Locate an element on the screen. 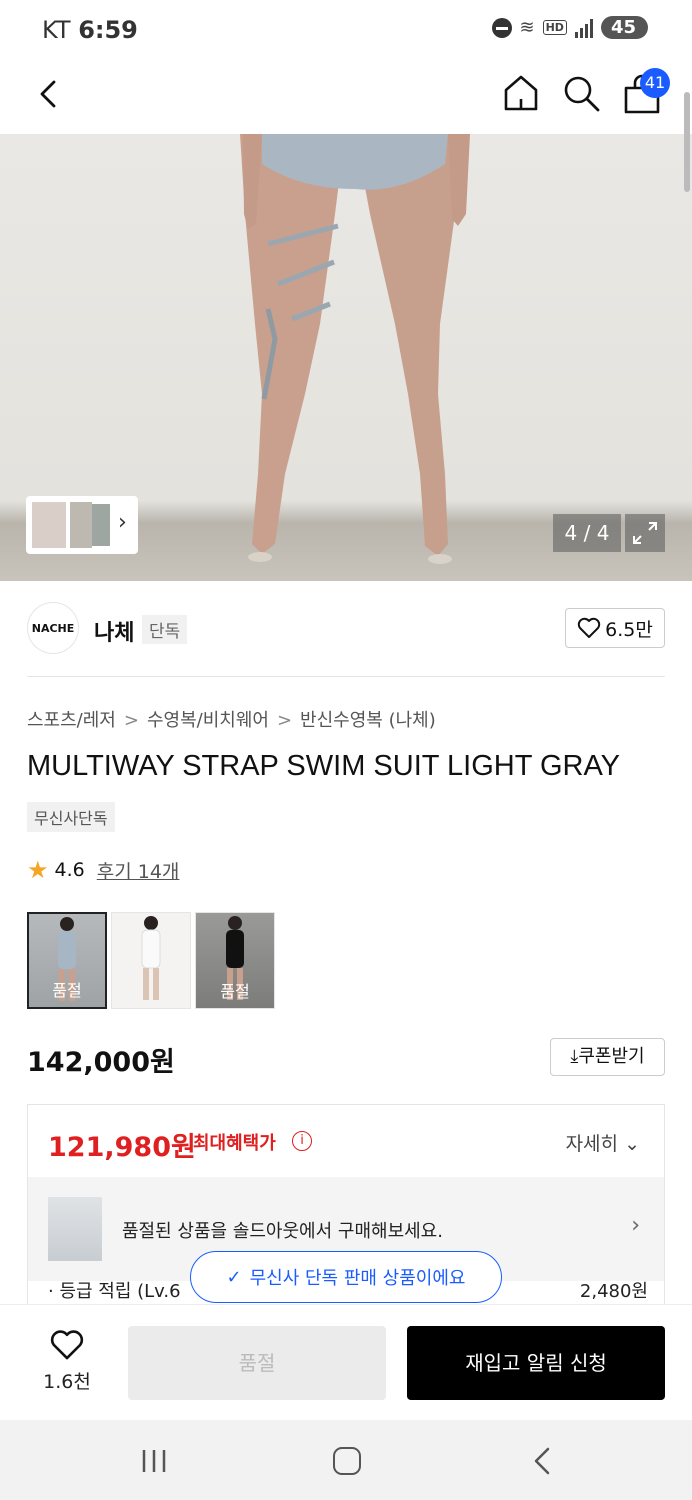 This screenshot has height=1500, width=692. brand-like-button: 6.5만 is located at coordinates (615, 628).